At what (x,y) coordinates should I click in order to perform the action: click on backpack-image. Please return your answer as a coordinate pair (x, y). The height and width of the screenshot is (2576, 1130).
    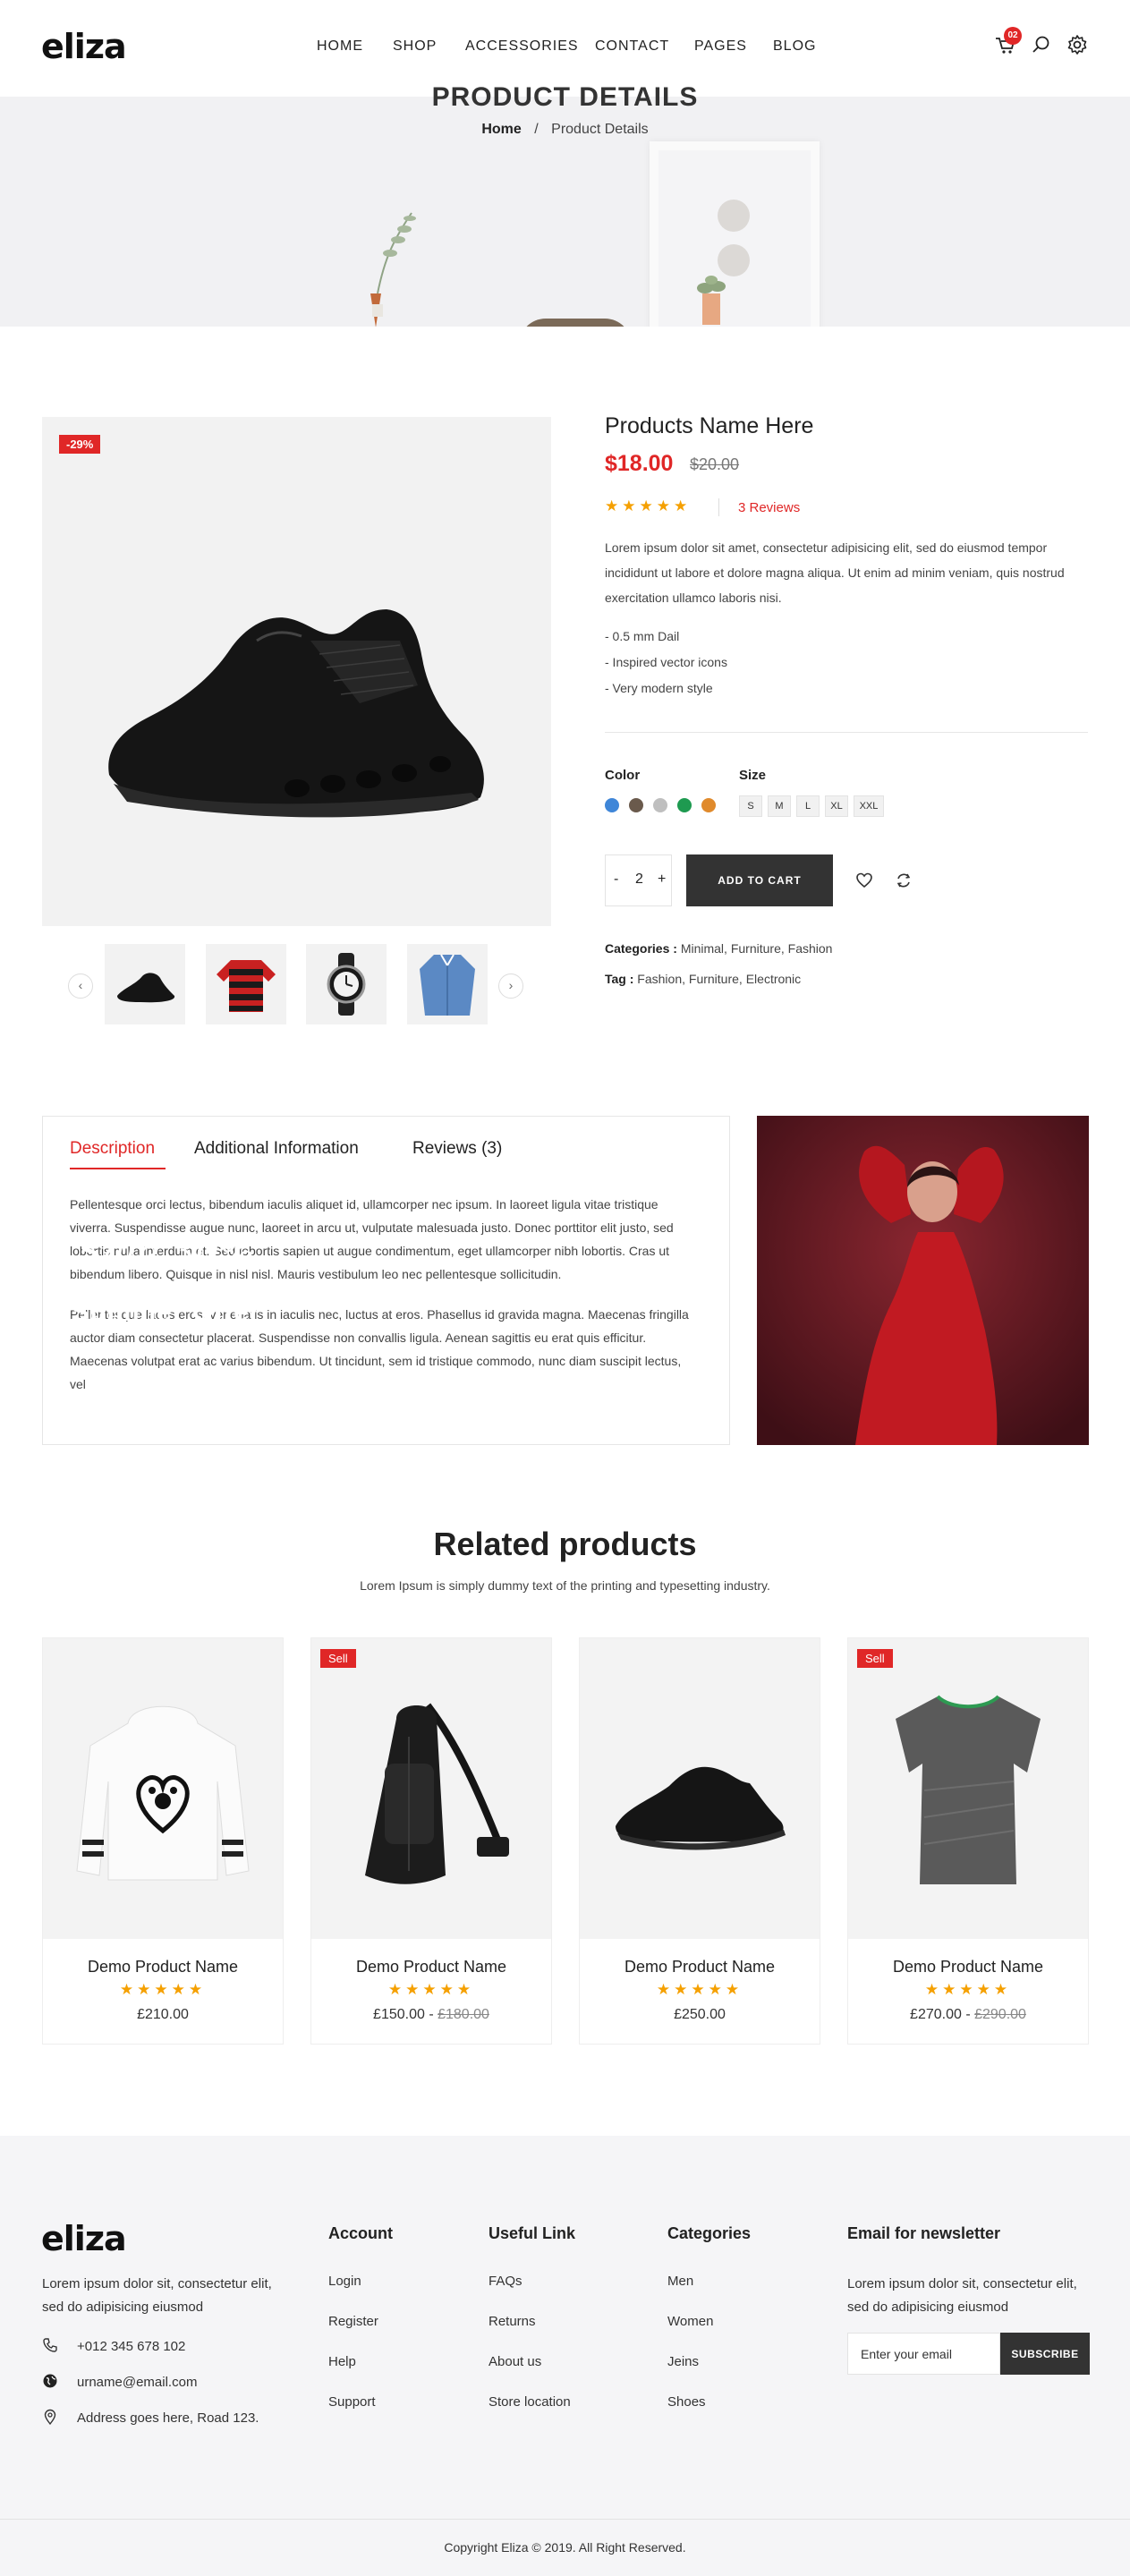
    Looking at the image, I should click on (437, 1793).